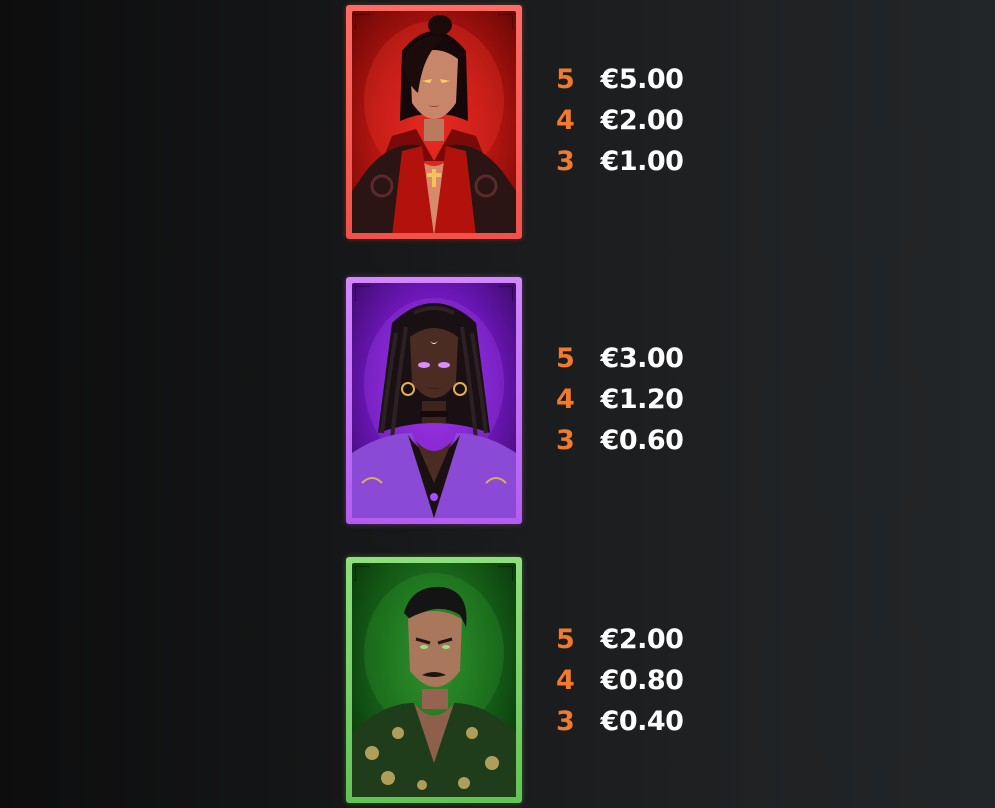  I want to click on payout-row: 3 €0.40, so click(623, 721).